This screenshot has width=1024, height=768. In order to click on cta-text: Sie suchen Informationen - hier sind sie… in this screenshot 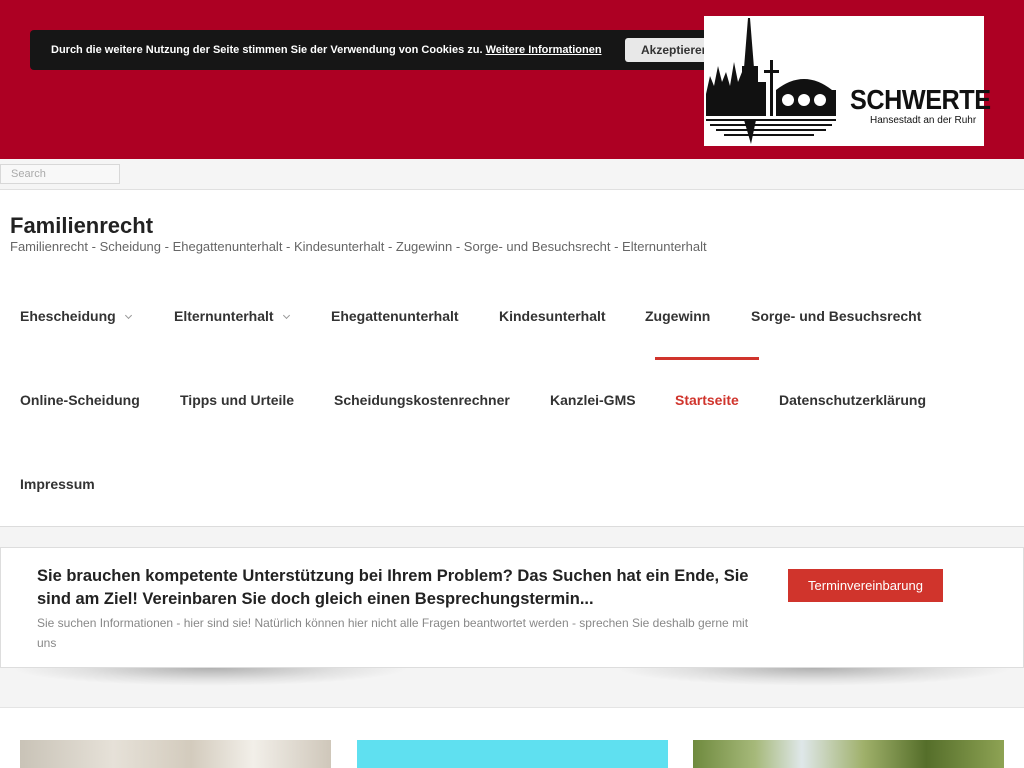, I will do `click(393, 633)`.